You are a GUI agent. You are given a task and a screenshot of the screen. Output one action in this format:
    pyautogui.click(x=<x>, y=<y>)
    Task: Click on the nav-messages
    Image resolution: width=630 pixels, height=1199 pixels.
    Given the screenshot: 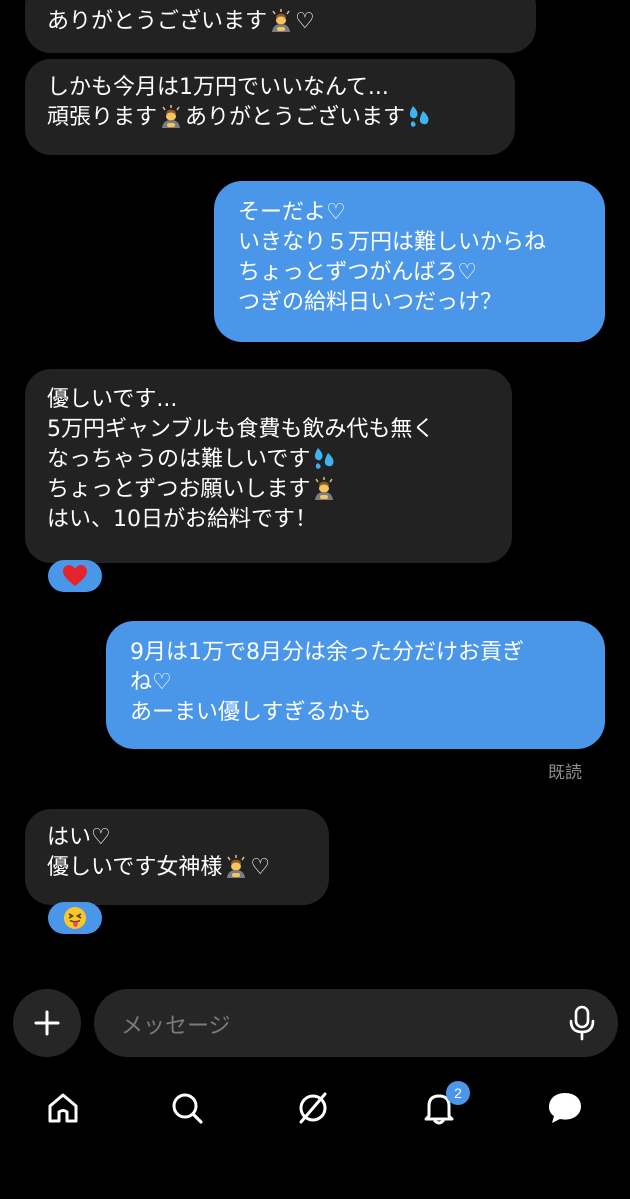 What is the action you would take?
    pyautogui.click(x=565, y=1108)
    